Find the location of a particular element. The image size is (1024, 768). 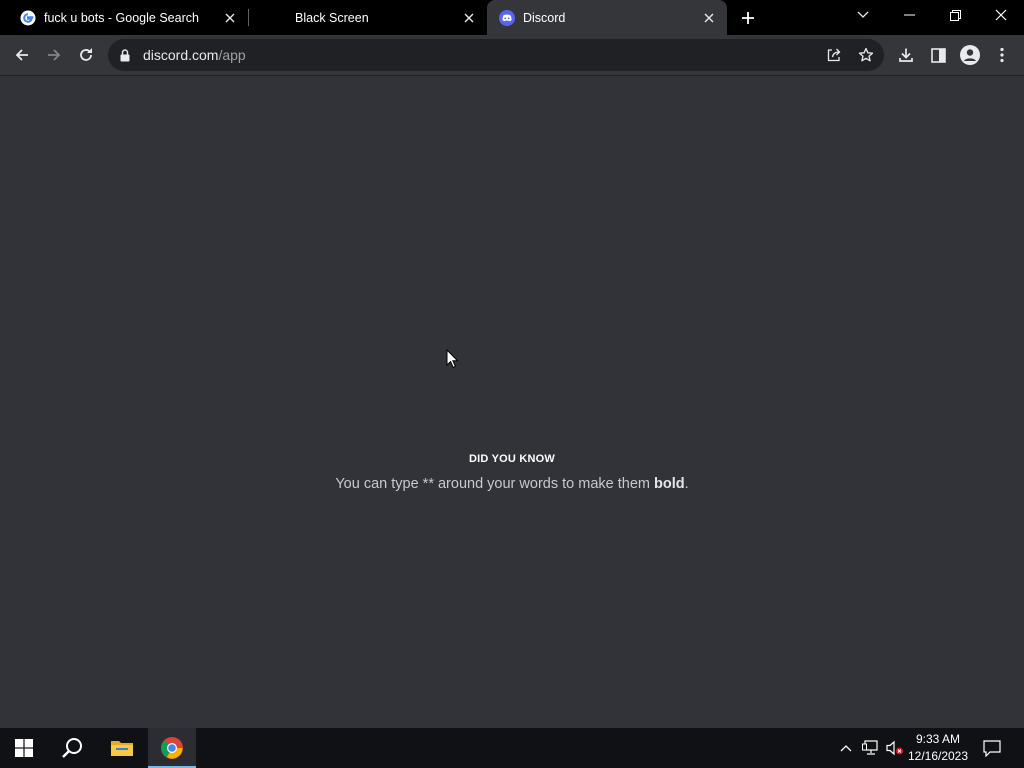

show-hidden-icons-button is located at coordinates (846, 748).